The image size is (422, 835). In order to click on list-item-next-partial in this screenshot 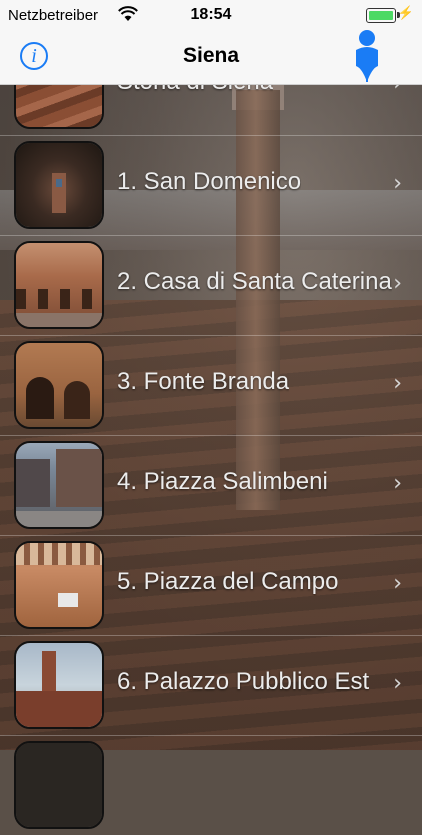, I will do `click(211, 785)`.